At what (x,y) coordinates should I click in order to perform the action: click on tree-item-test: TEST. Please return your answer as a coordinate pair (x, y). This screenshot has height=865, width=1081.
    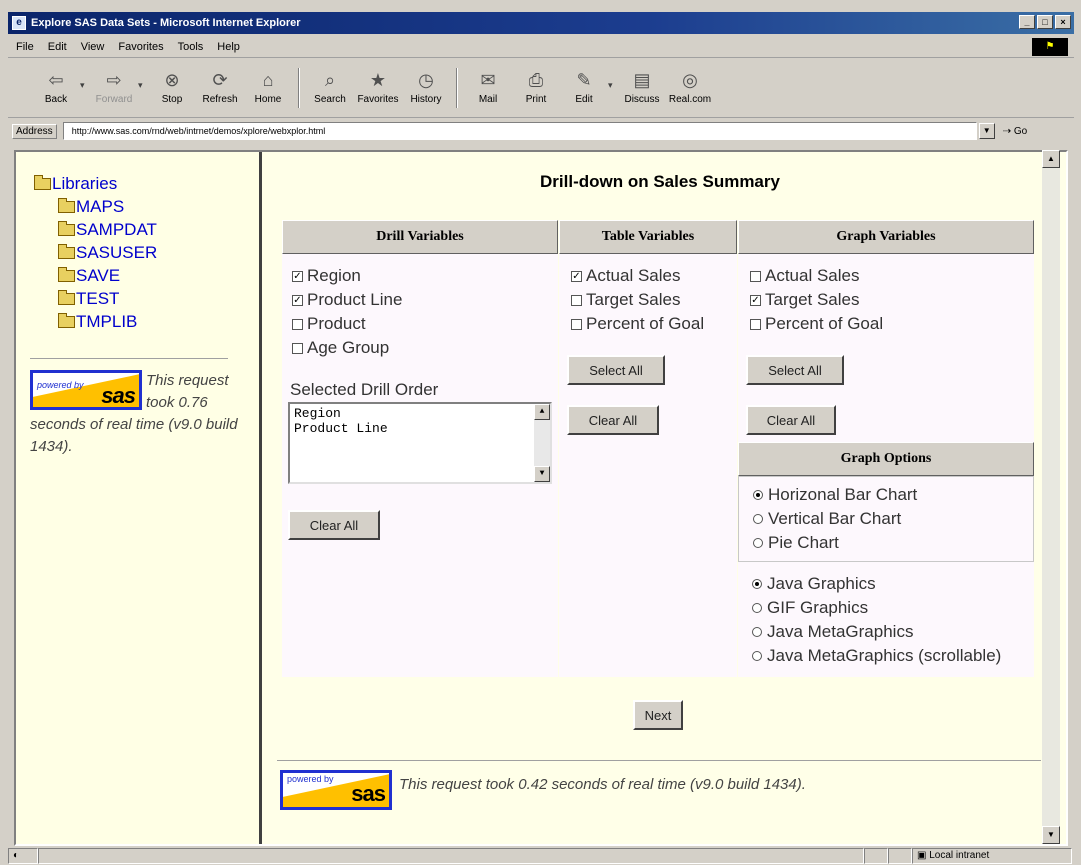
    Looking at the image, I should click on (107, 298).